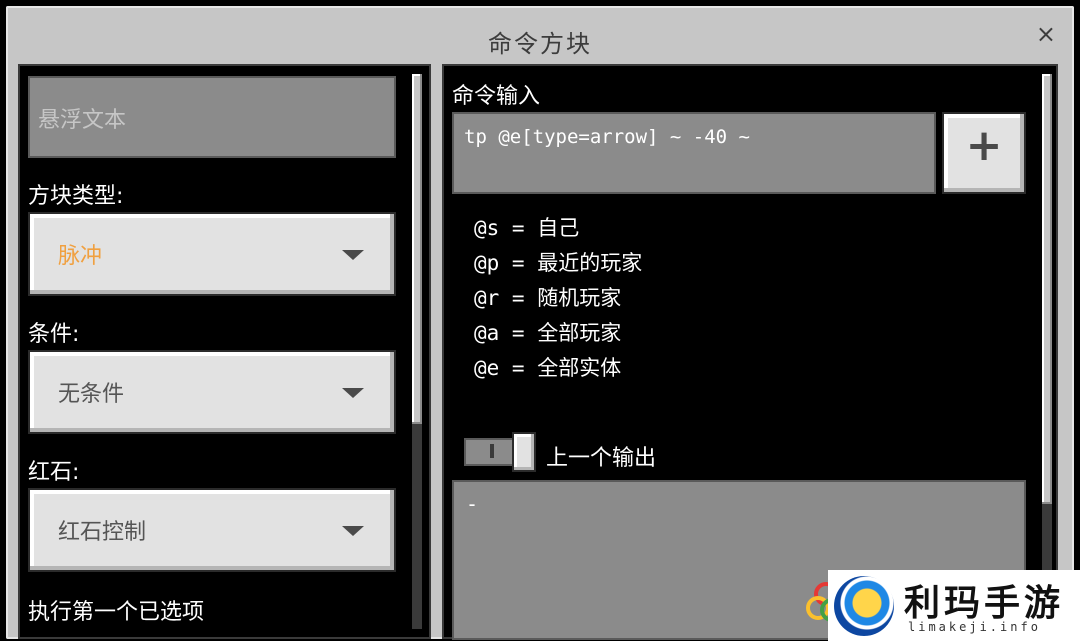 This screenshot has width=1080, height=641. I want to click on command-input-value: tp @e[type=arrow] ~ -40 ~, so click(607, 137).